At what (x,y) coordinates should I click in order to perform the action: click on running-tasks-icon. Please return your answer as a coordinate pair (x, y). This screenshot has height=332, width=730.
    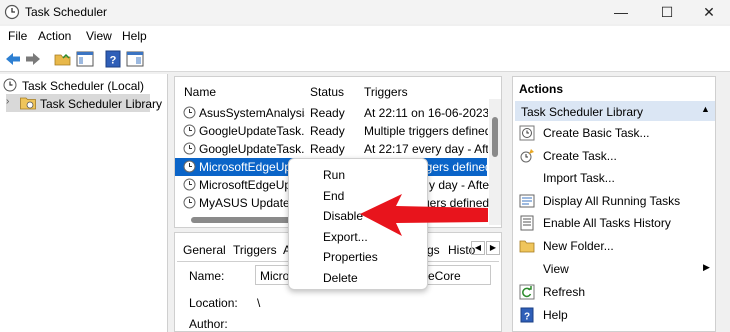
    Looking at the image, I should click on (527, 201).